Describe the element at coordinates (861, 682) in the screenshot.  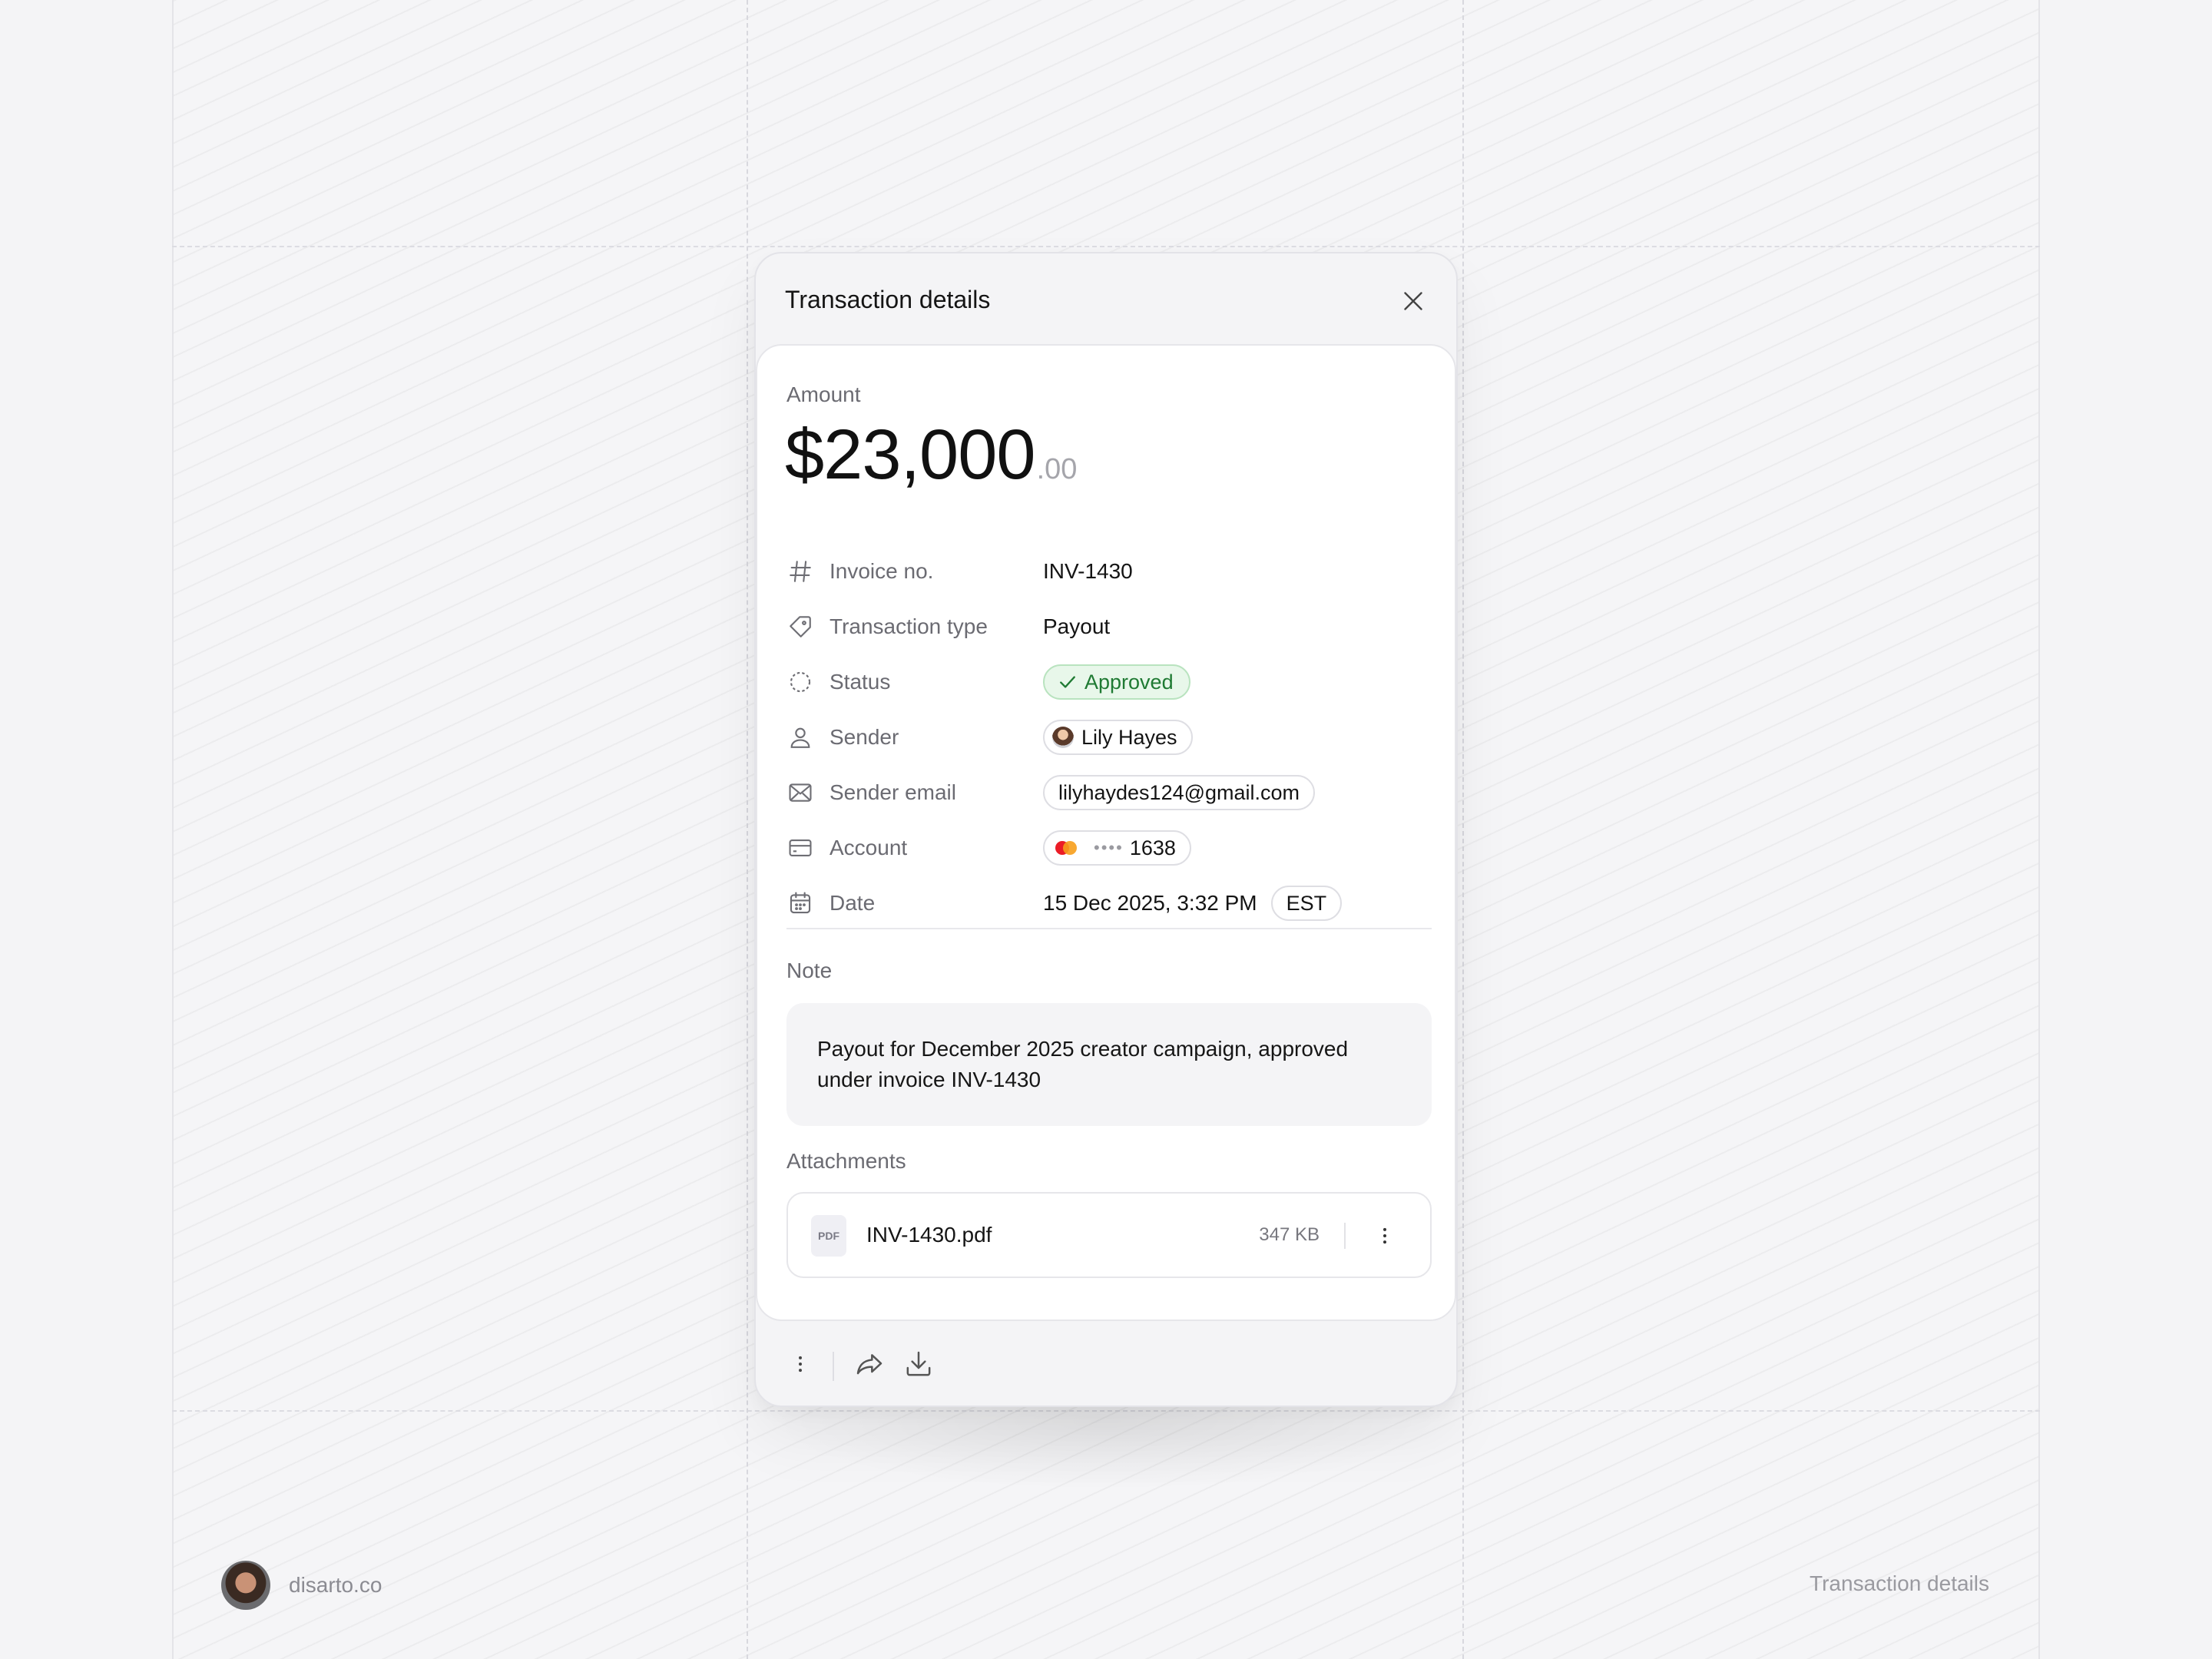
I see `status-label: Status` at that location.